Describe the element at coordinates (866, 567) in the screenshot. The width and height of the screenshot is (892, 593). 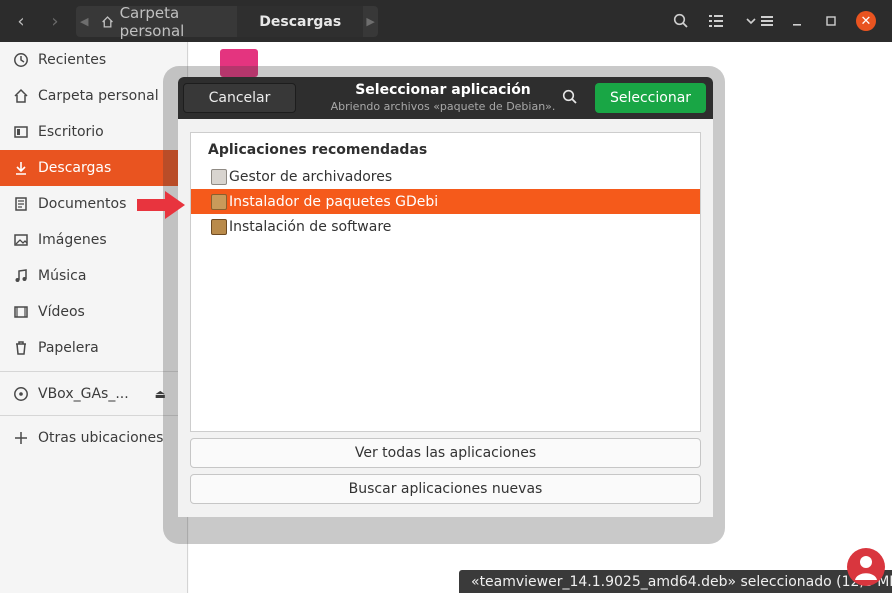
I see `watermark-logo-icon` at that location.